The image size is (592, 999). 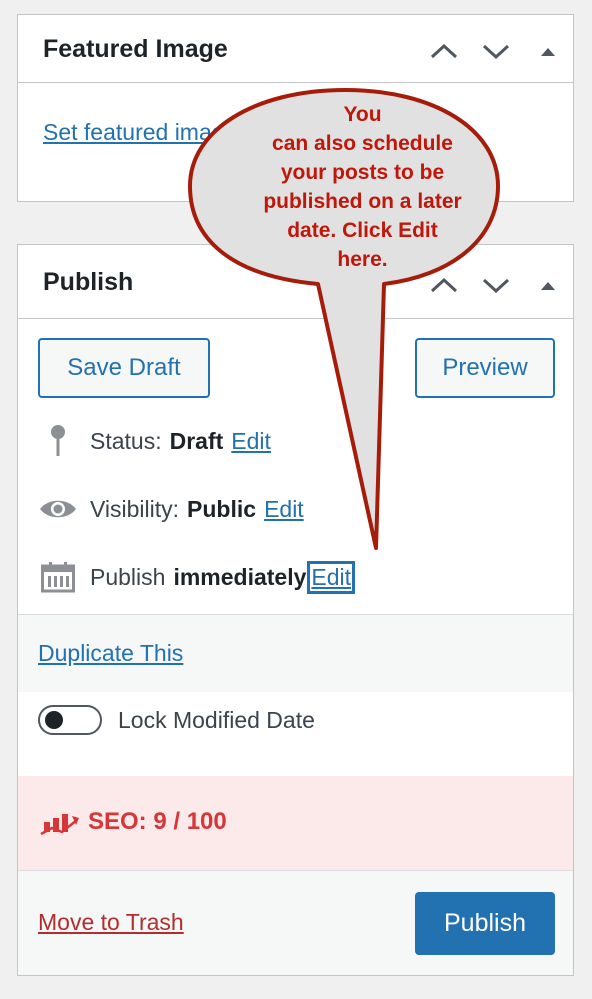 I want to click on lock-modified-row: Lock Modified Date, so click(x=295, y=734).